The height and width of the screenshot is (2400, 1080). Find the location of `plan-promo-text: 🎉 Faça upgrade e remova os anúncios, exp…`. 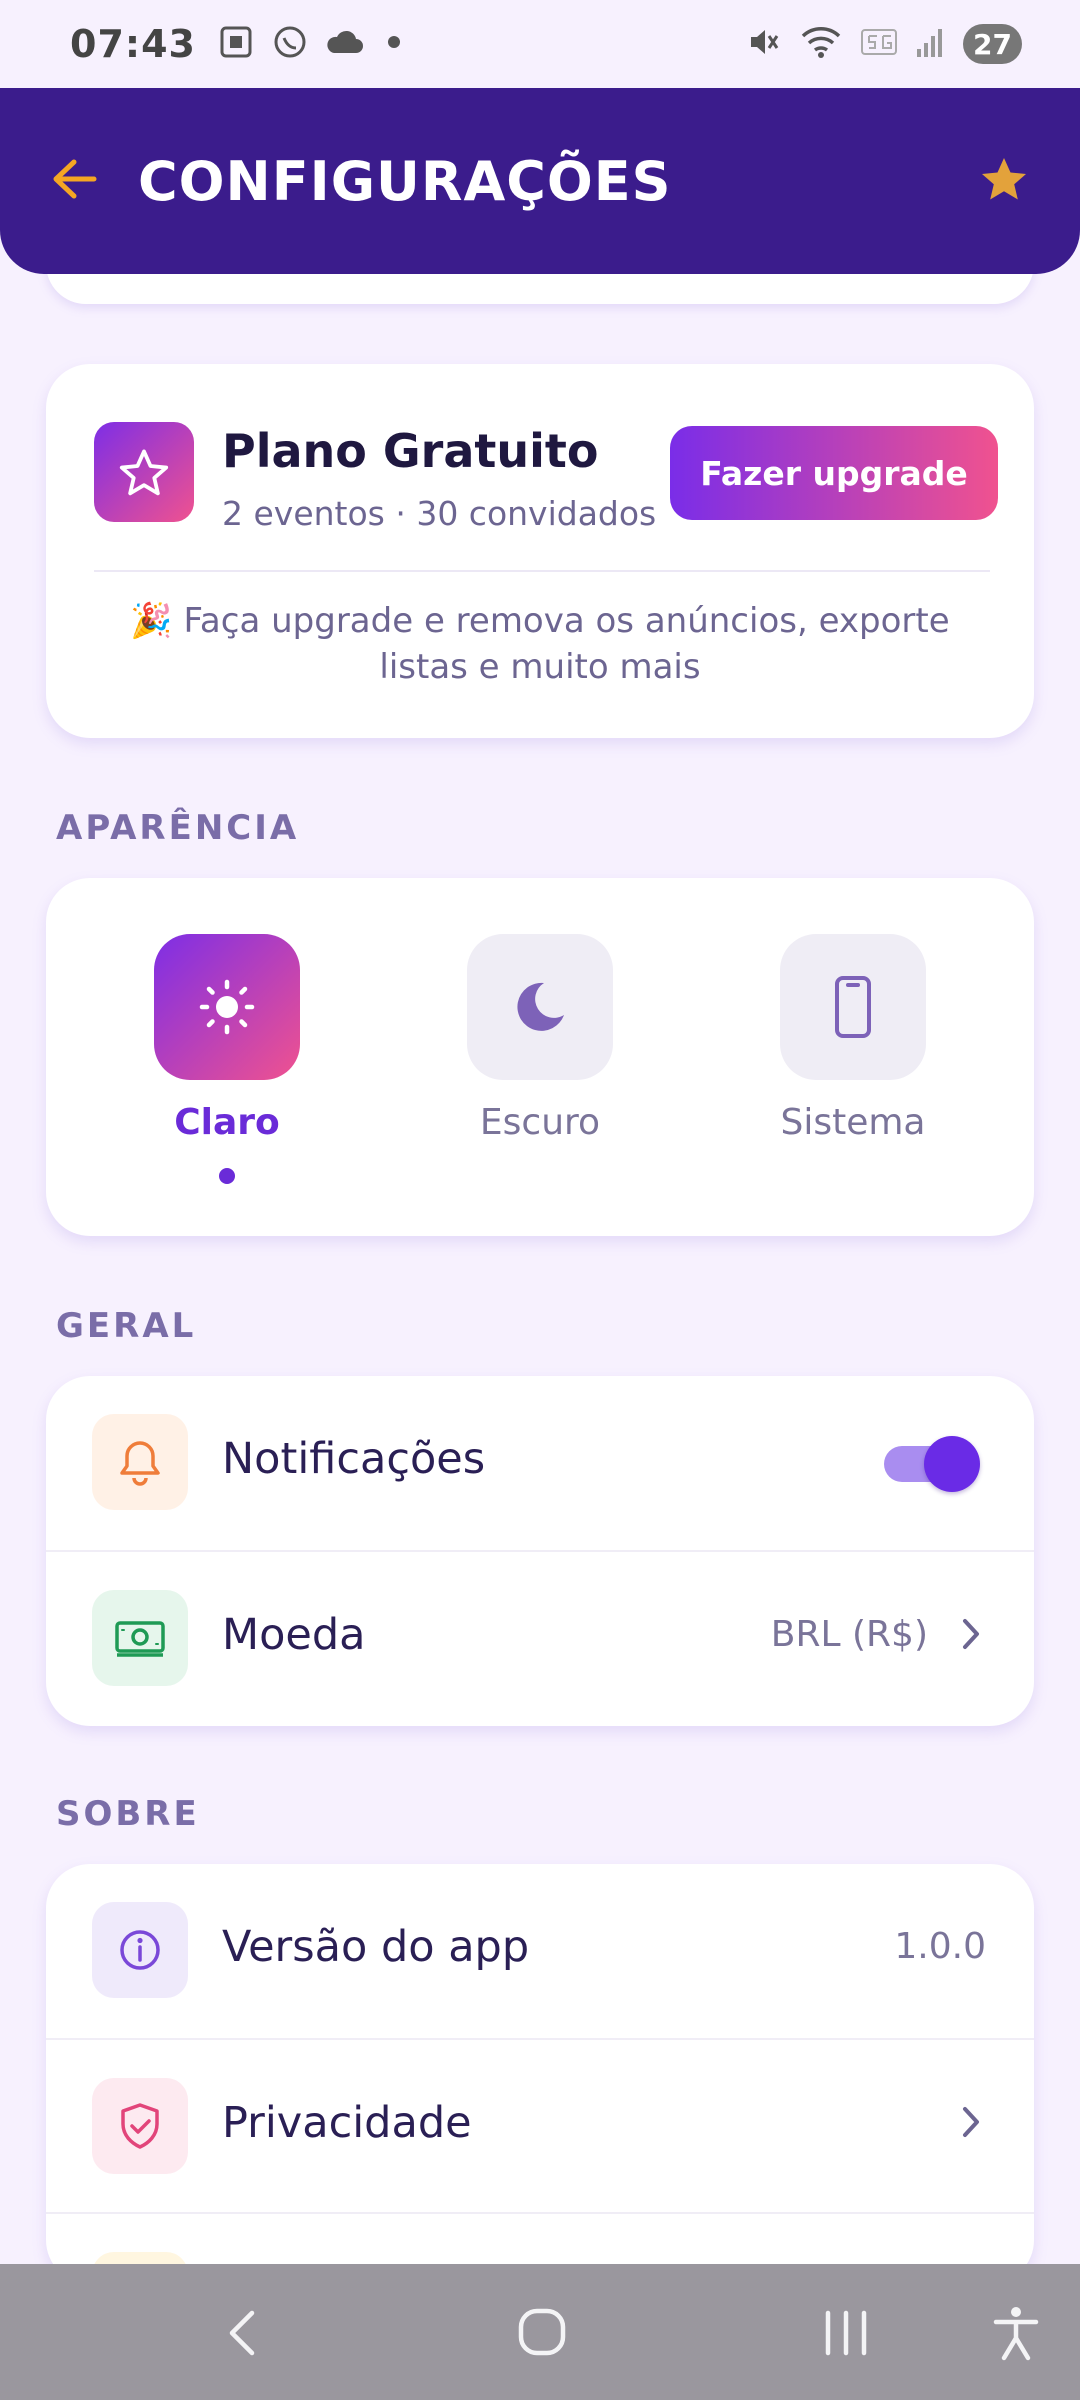

plan-promo-text: 🎉 Faça upgrade e remova os anúncios, exp… is located at coordinates (540, 644).